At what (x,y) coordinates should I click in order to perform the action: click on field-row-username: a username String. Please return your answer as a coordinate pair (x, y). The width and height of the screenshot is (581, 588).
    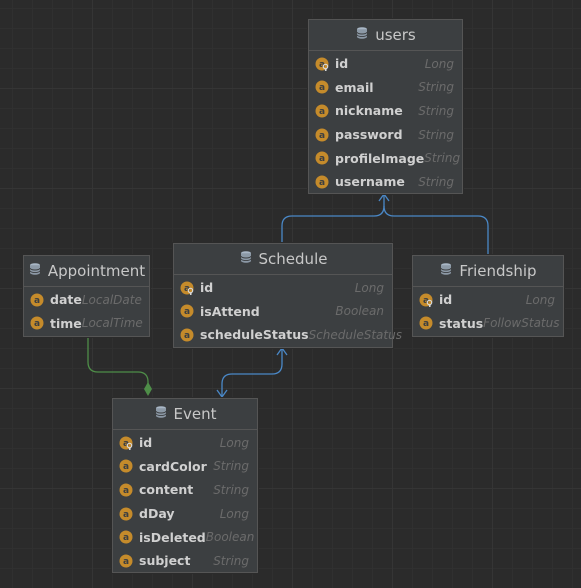
    Looking at the image, I should click on (385, 182).